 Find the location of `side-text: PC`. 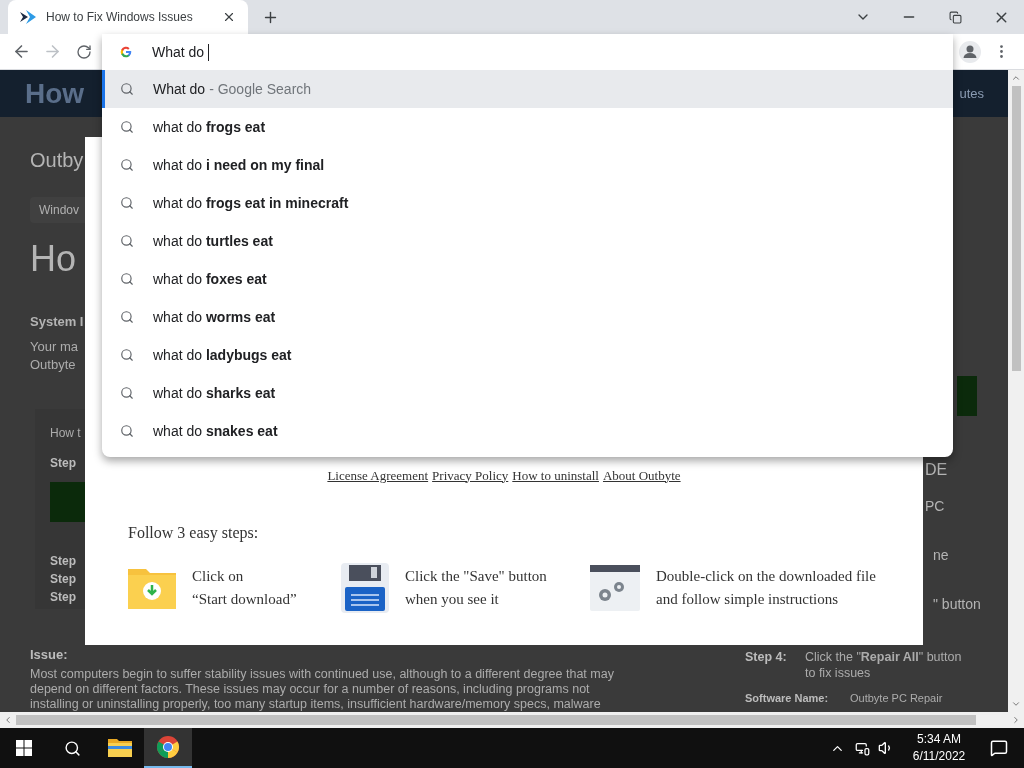

side-text: PC is located at coordinates (935, 506).